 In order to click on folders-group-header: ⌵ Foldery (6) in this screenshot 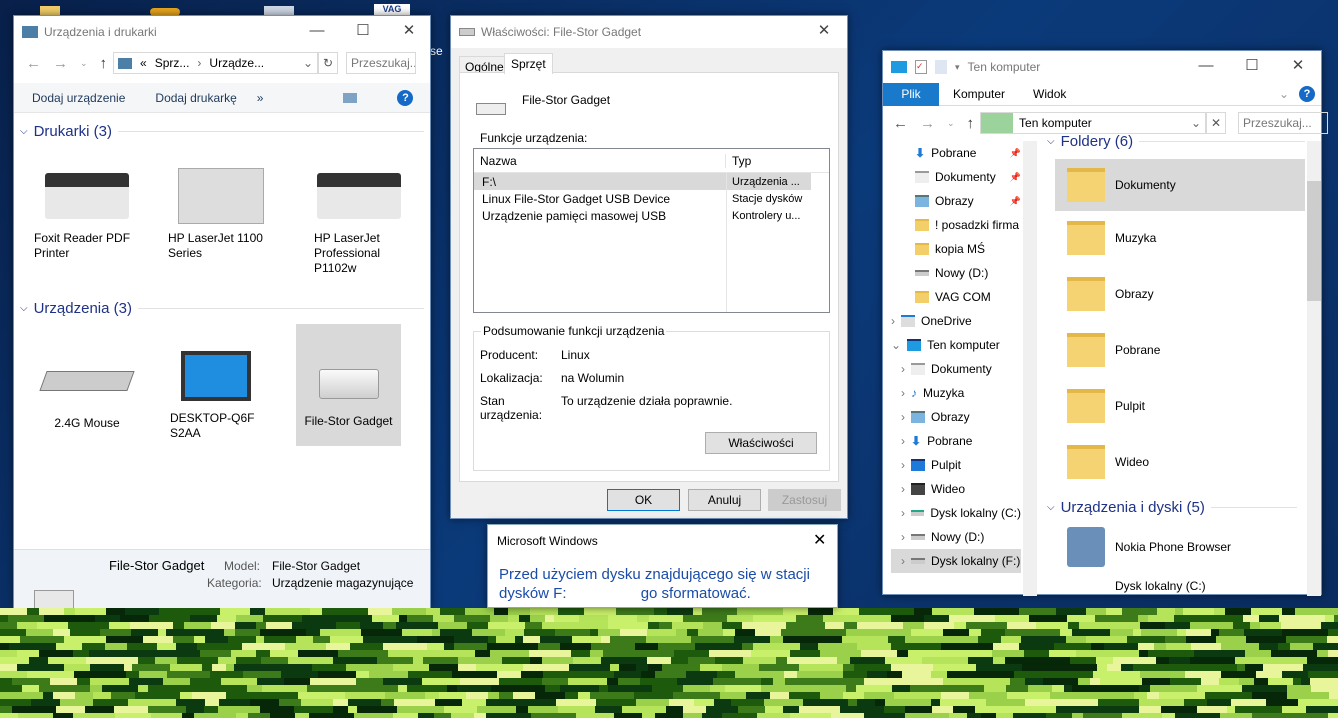, I will do `click(1172, 142)`.